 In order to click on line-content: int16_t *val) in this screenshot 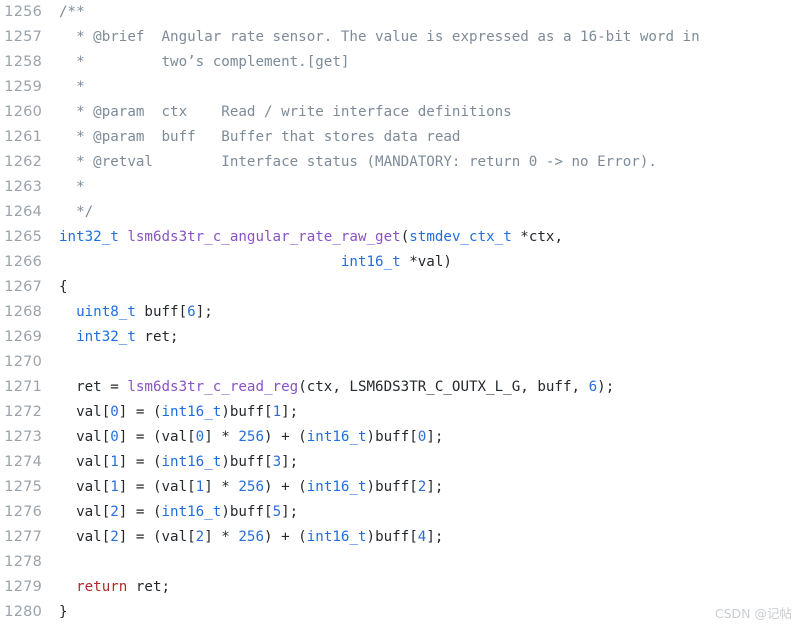, I will do `click(424, 262)`.